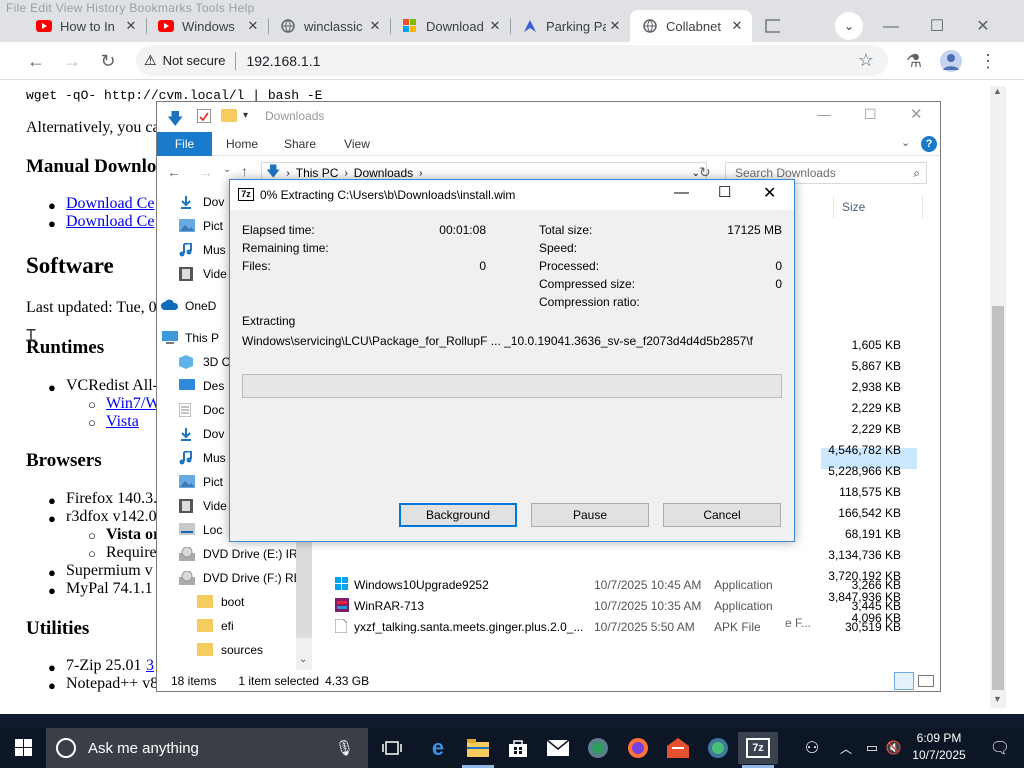  I want to click on profile-avatar, so click(951, 61).